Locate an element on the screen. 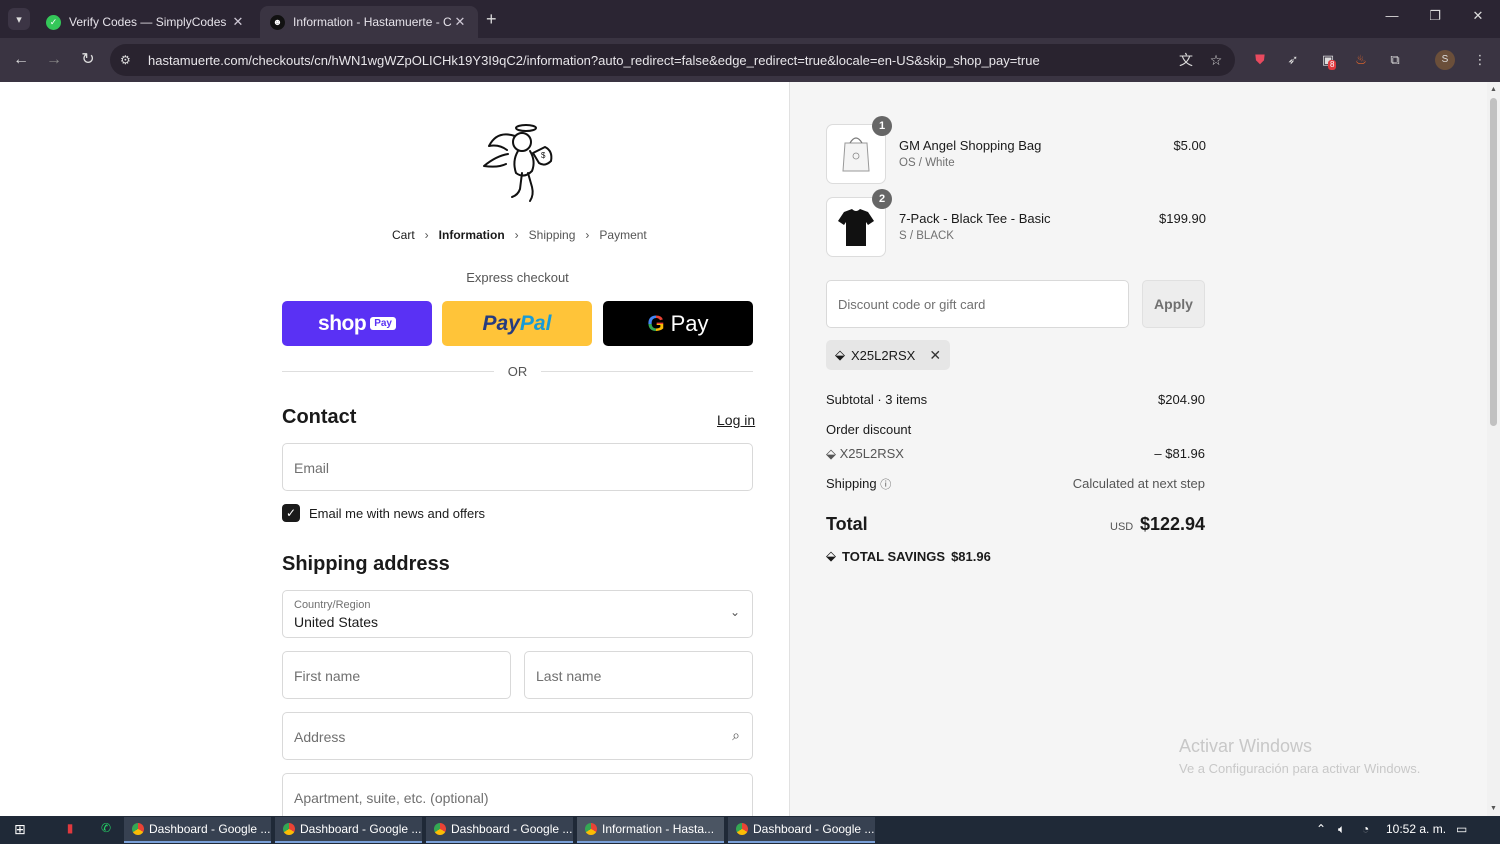  puzzle-extensions-icon: ⧉ is located at coordinates (1395, 60).